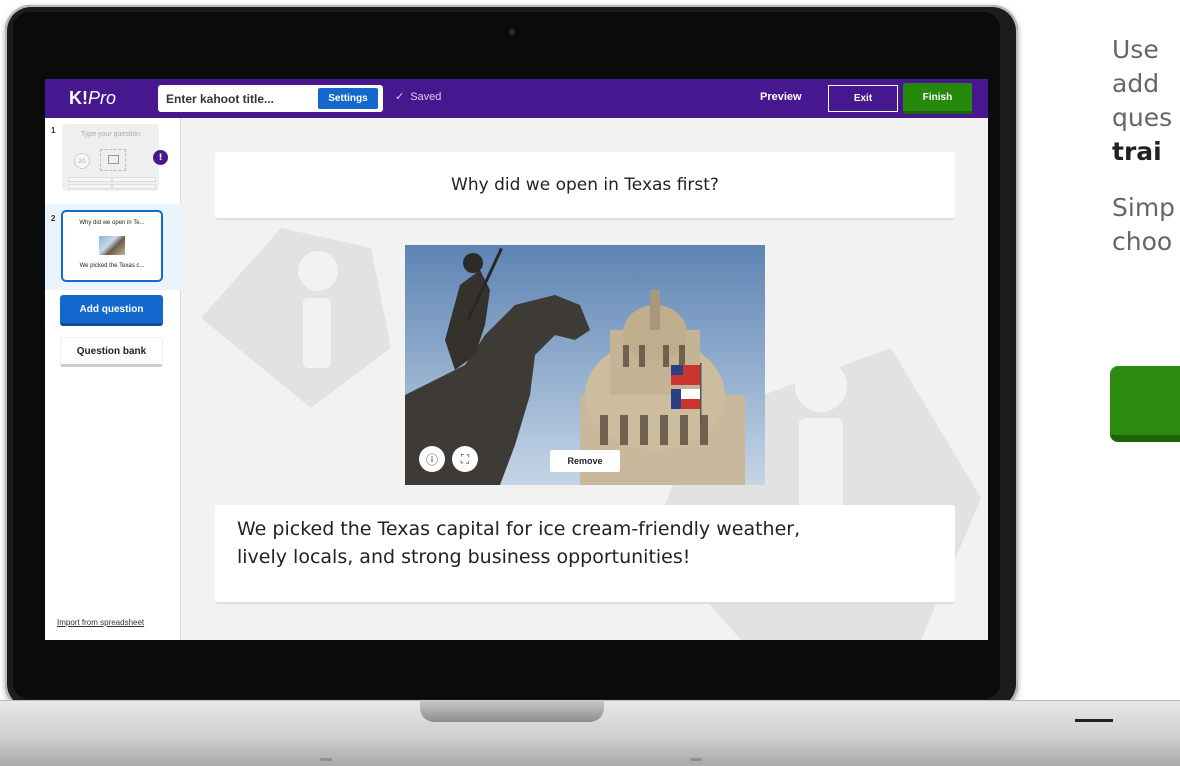  What do you see at coordinates (1136, 83) in the screenshot?
I see `side-copy-line: add` at bounding box center [1136, 83].